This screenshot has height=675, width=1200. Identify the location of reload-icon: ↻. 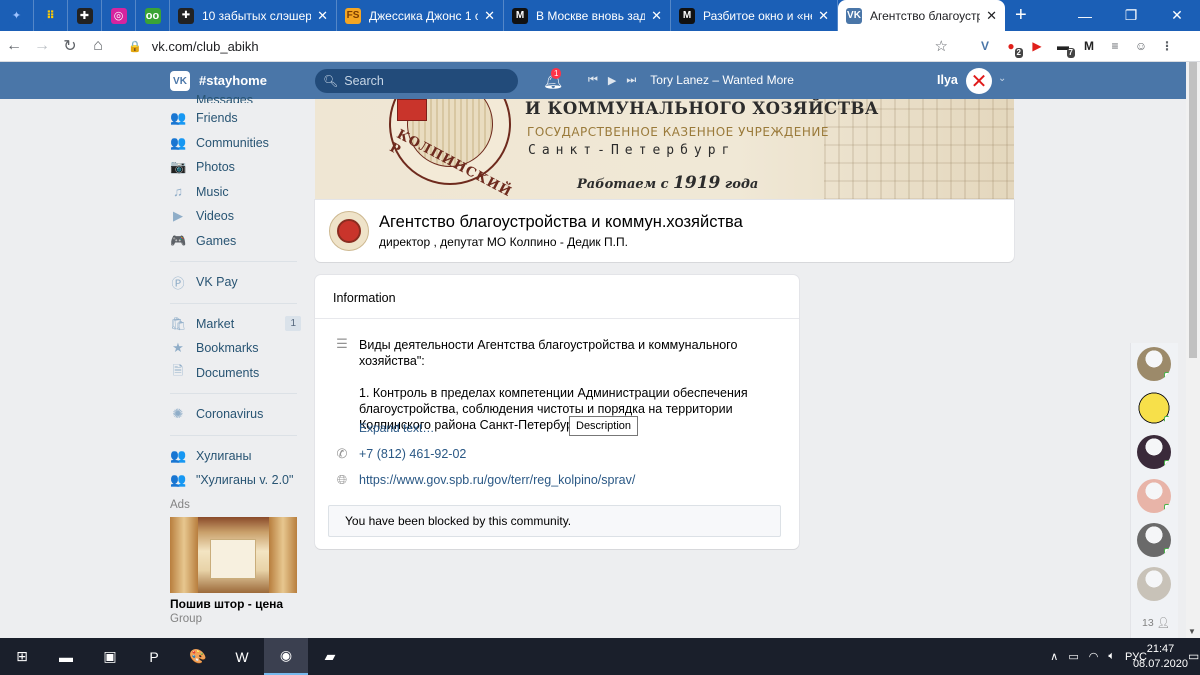
(70, 46).